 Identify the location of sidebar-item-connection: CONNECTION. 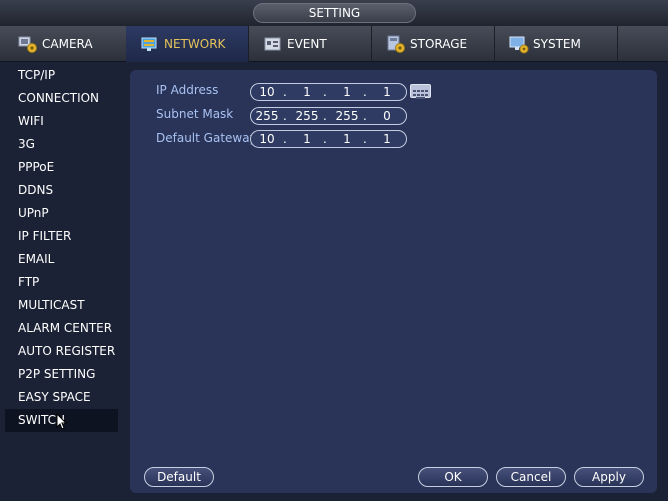
(61, 98).